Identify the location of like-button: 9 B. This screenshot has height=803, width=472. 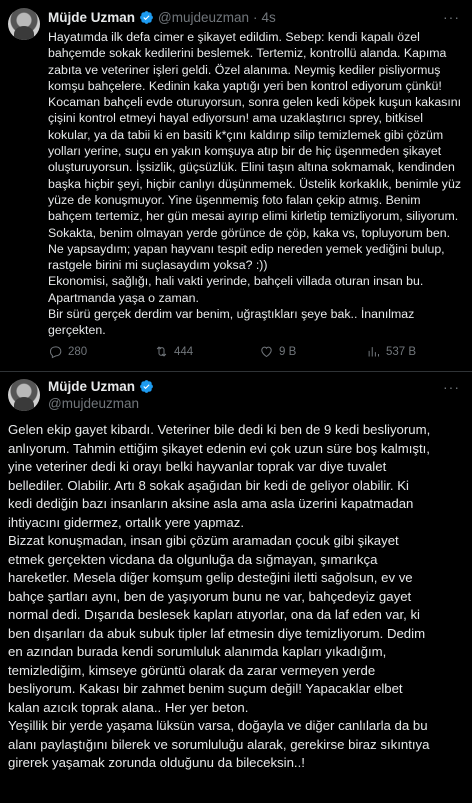
(277, 351).